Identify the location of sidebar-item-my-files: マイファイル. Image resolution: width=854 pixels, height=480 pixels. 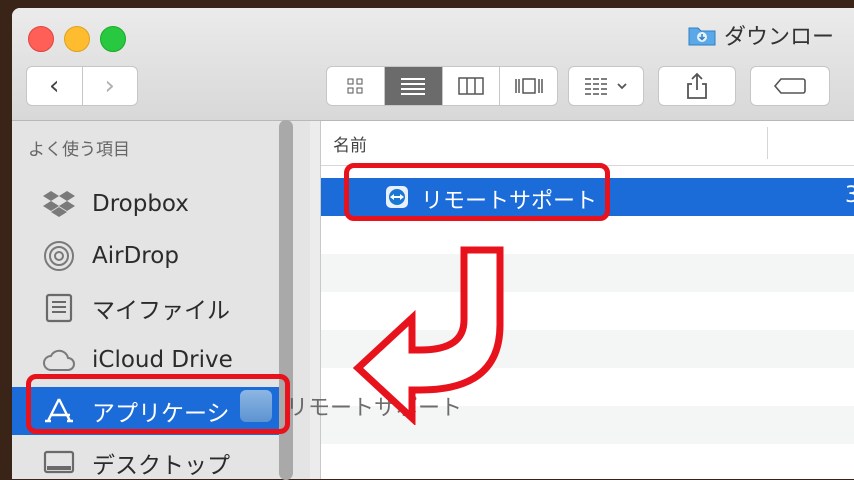
(149, 308).